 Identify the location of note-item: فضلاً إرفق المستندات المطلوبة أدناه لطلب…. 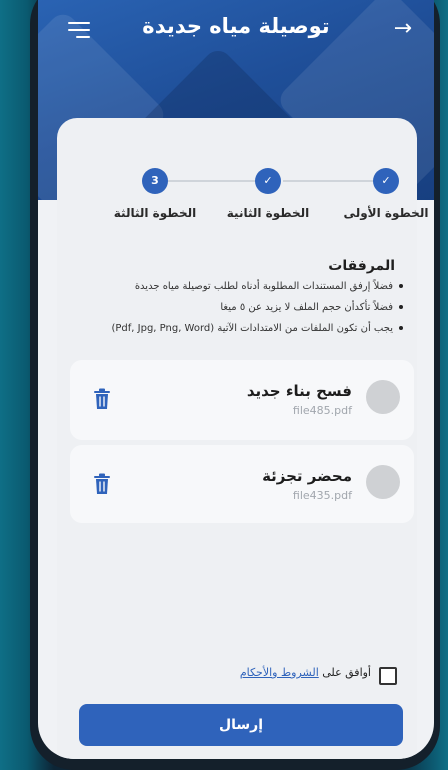
(230, 287).